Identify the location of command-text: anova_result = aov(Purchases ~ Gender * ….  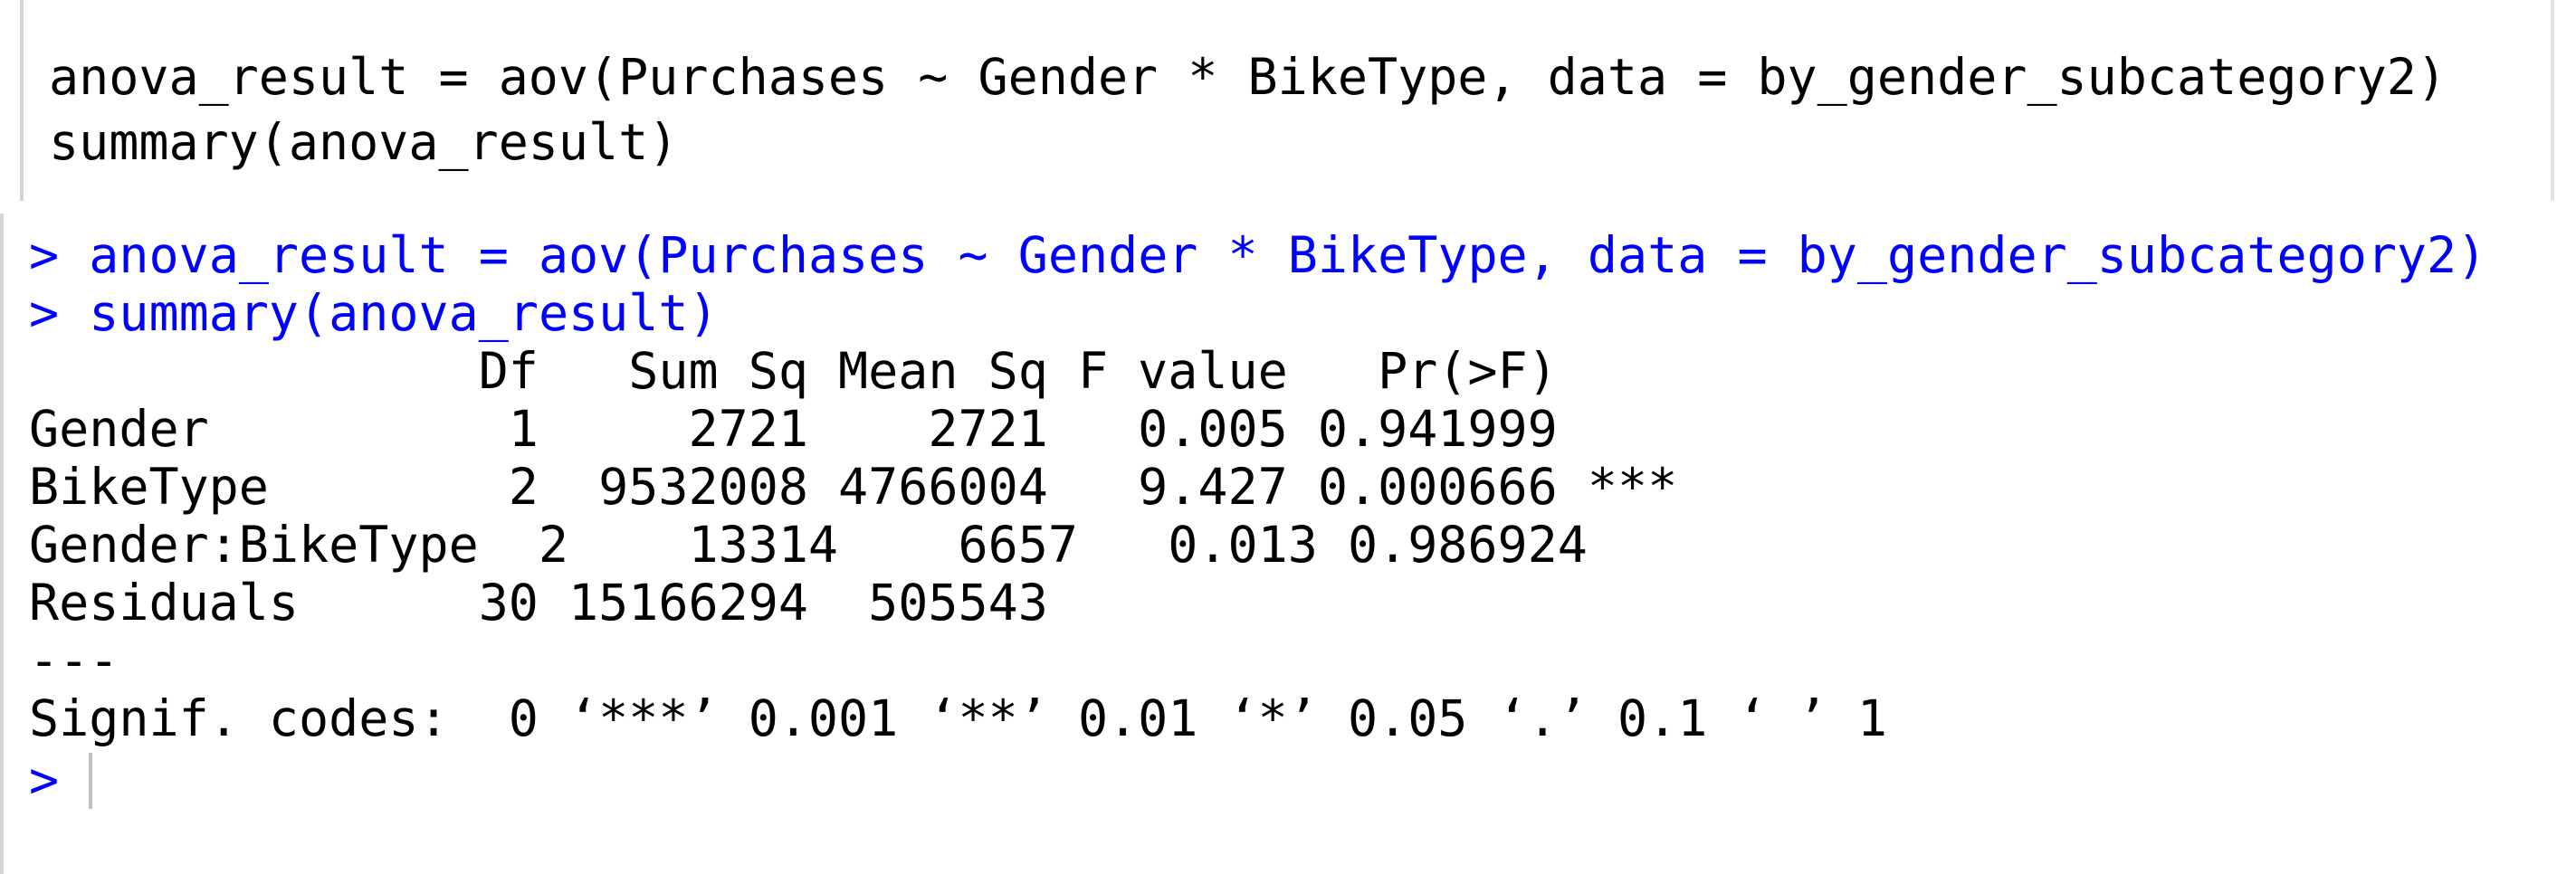
(1288, 255).